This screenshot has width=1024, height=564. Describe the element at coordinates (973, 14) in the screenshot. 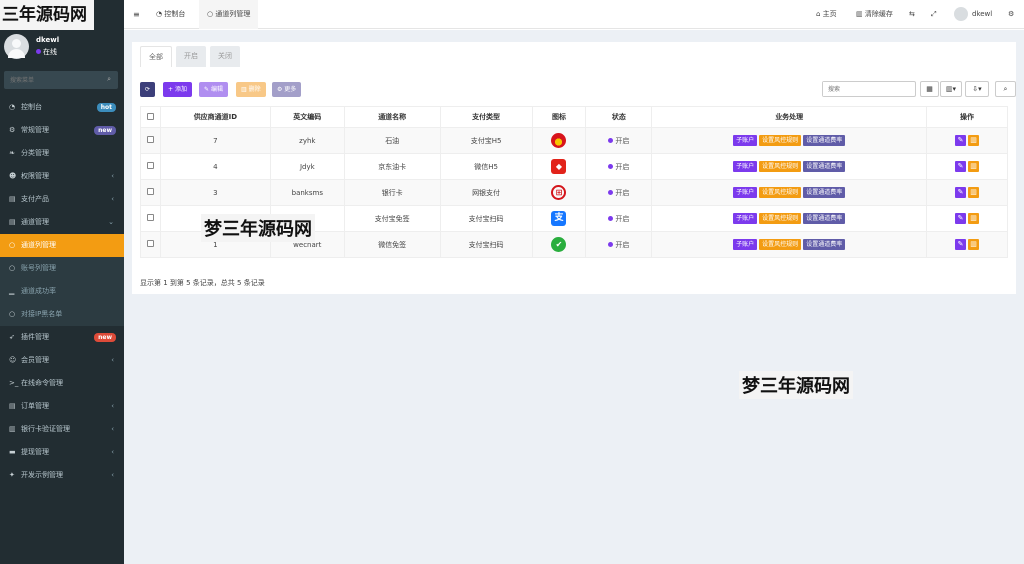

I see `user-menu: dkewl` at that location.